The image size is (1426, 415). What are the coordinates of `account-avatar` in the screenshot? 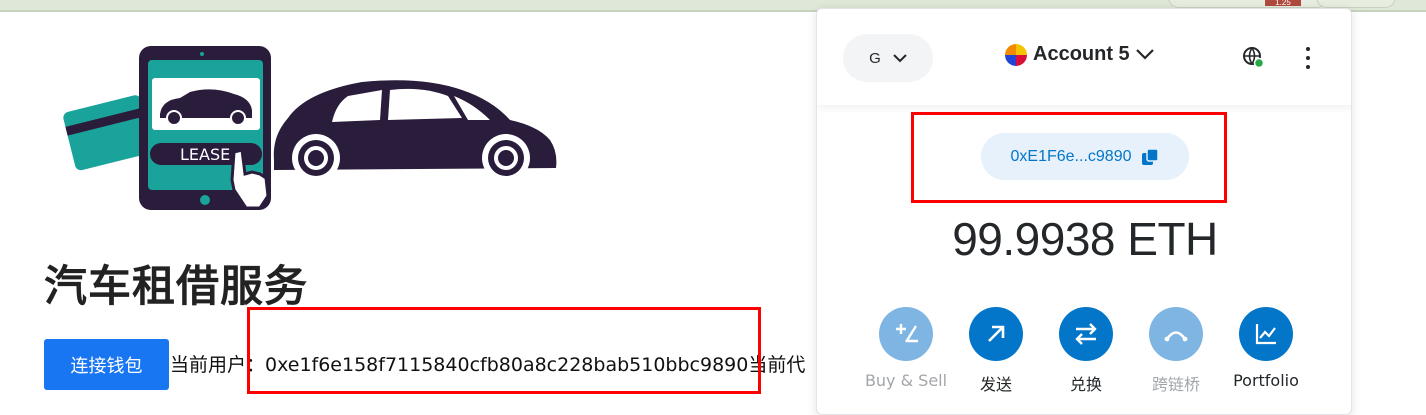 It's located at (1016, 54).